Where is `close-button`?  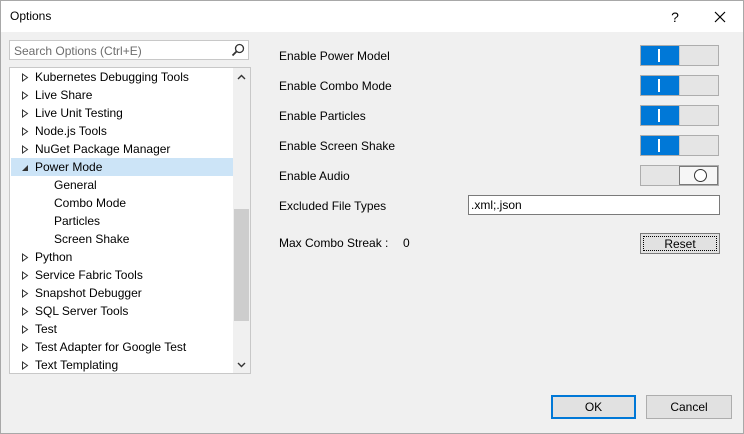 close-button is located at coordinates (720, 16).